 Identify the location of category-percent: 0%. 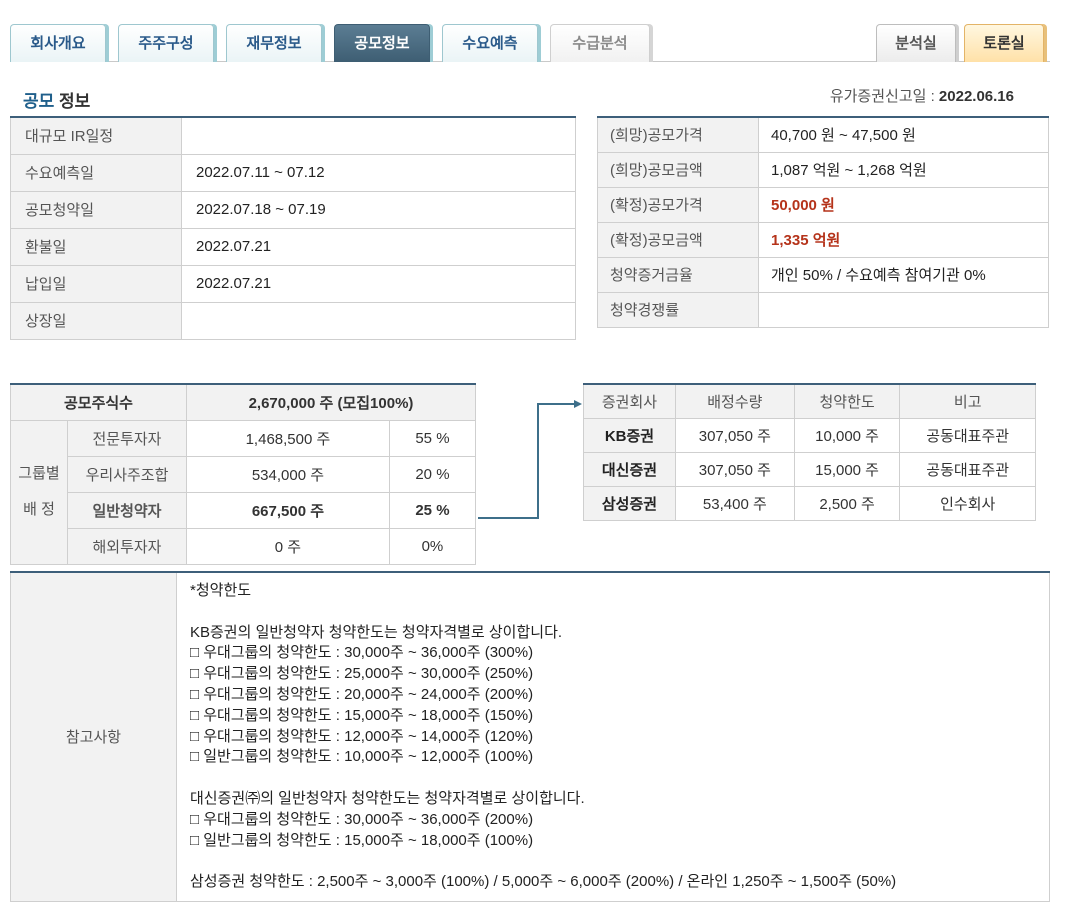
(432, 546).